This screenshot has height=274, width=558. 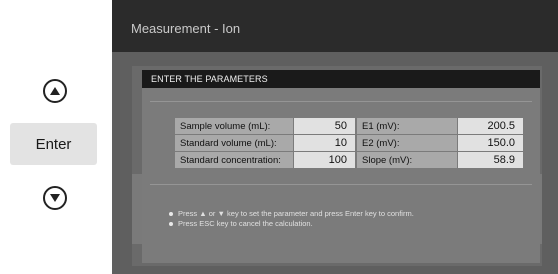 What do you see at coordinates (209, 79) in the screenshot?
I see `dialog-title: ENTER THE PARAMETERS` at bounding box center [209, 79].